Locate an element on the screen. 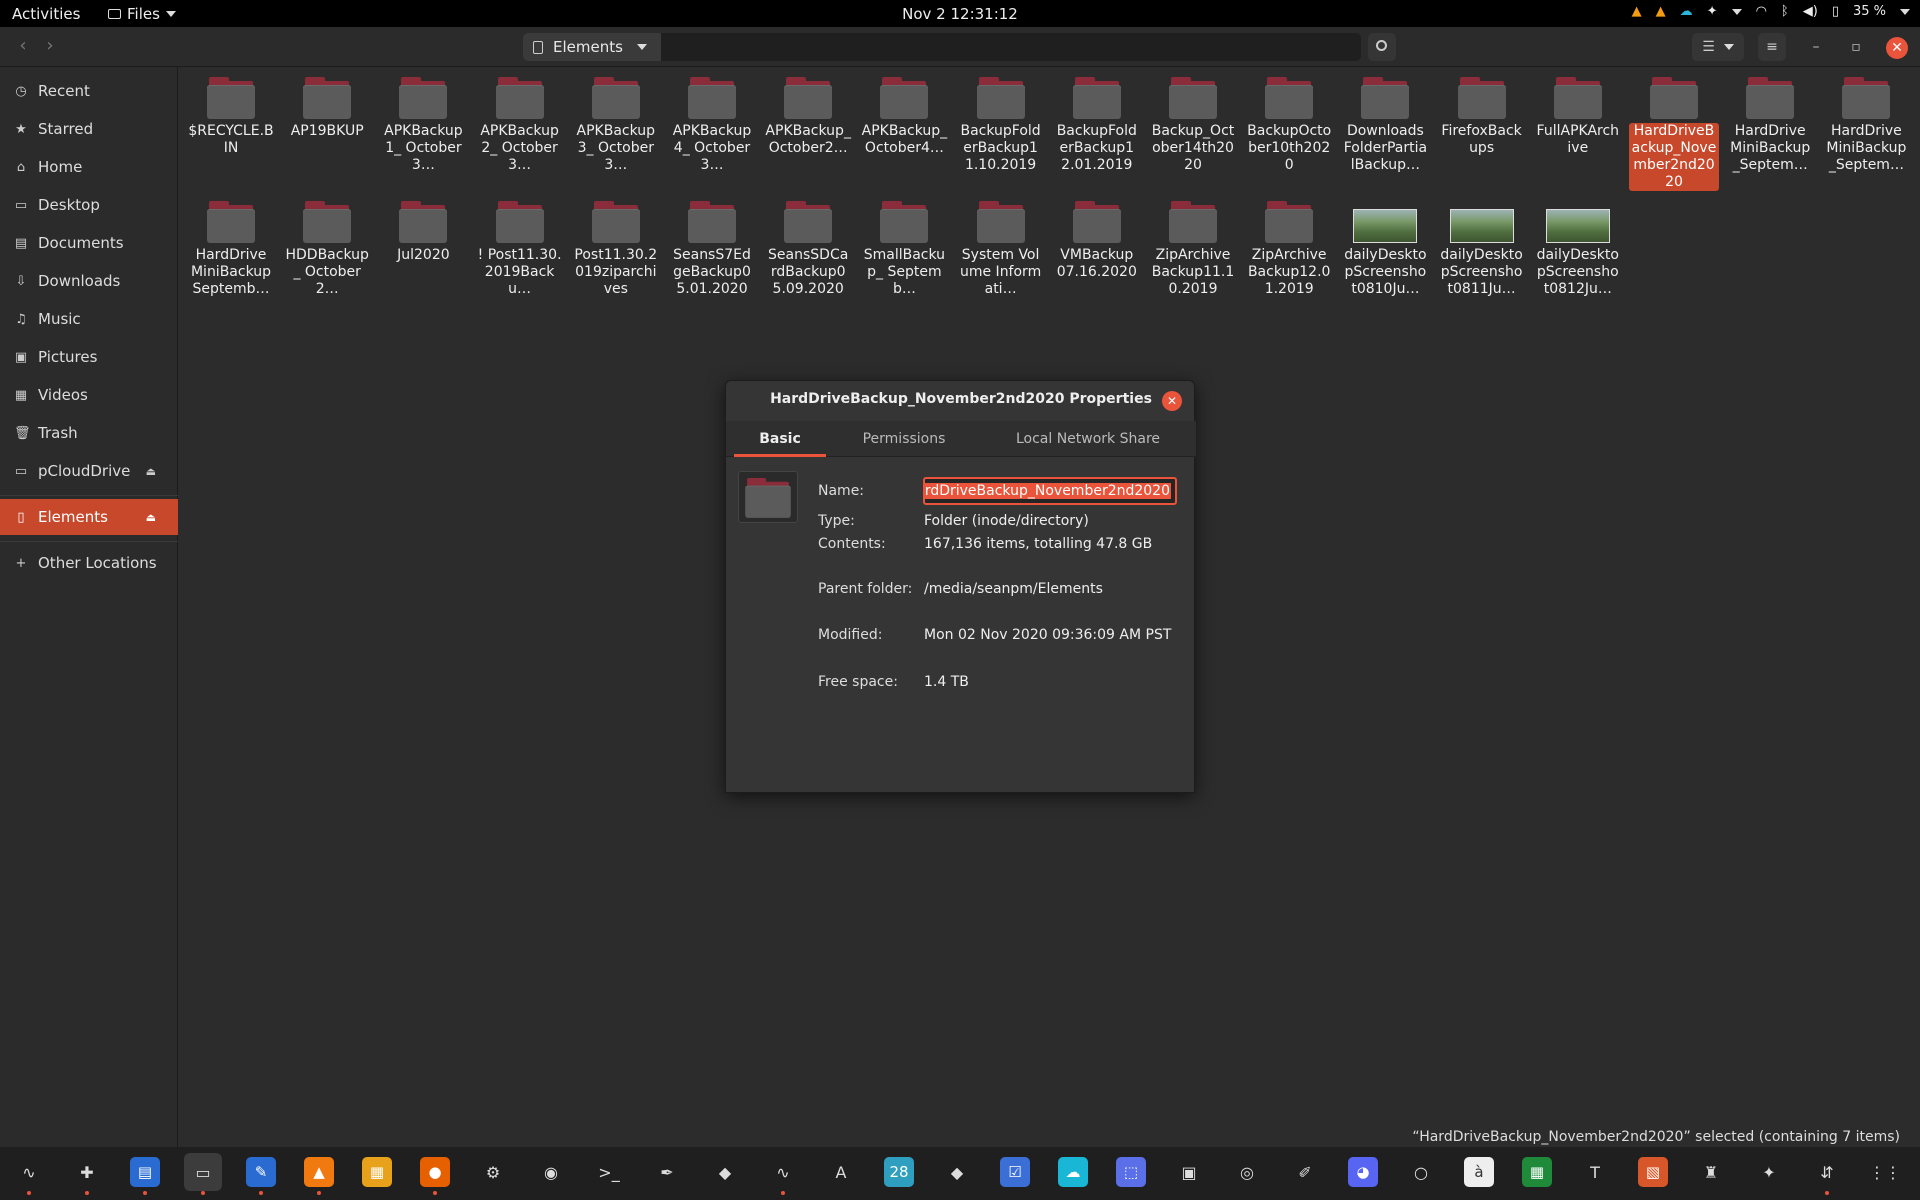 The width and height of the screenshot is (1920, 1200). folder-item: FullAPKArchive is located at coordinates (1578, 116).